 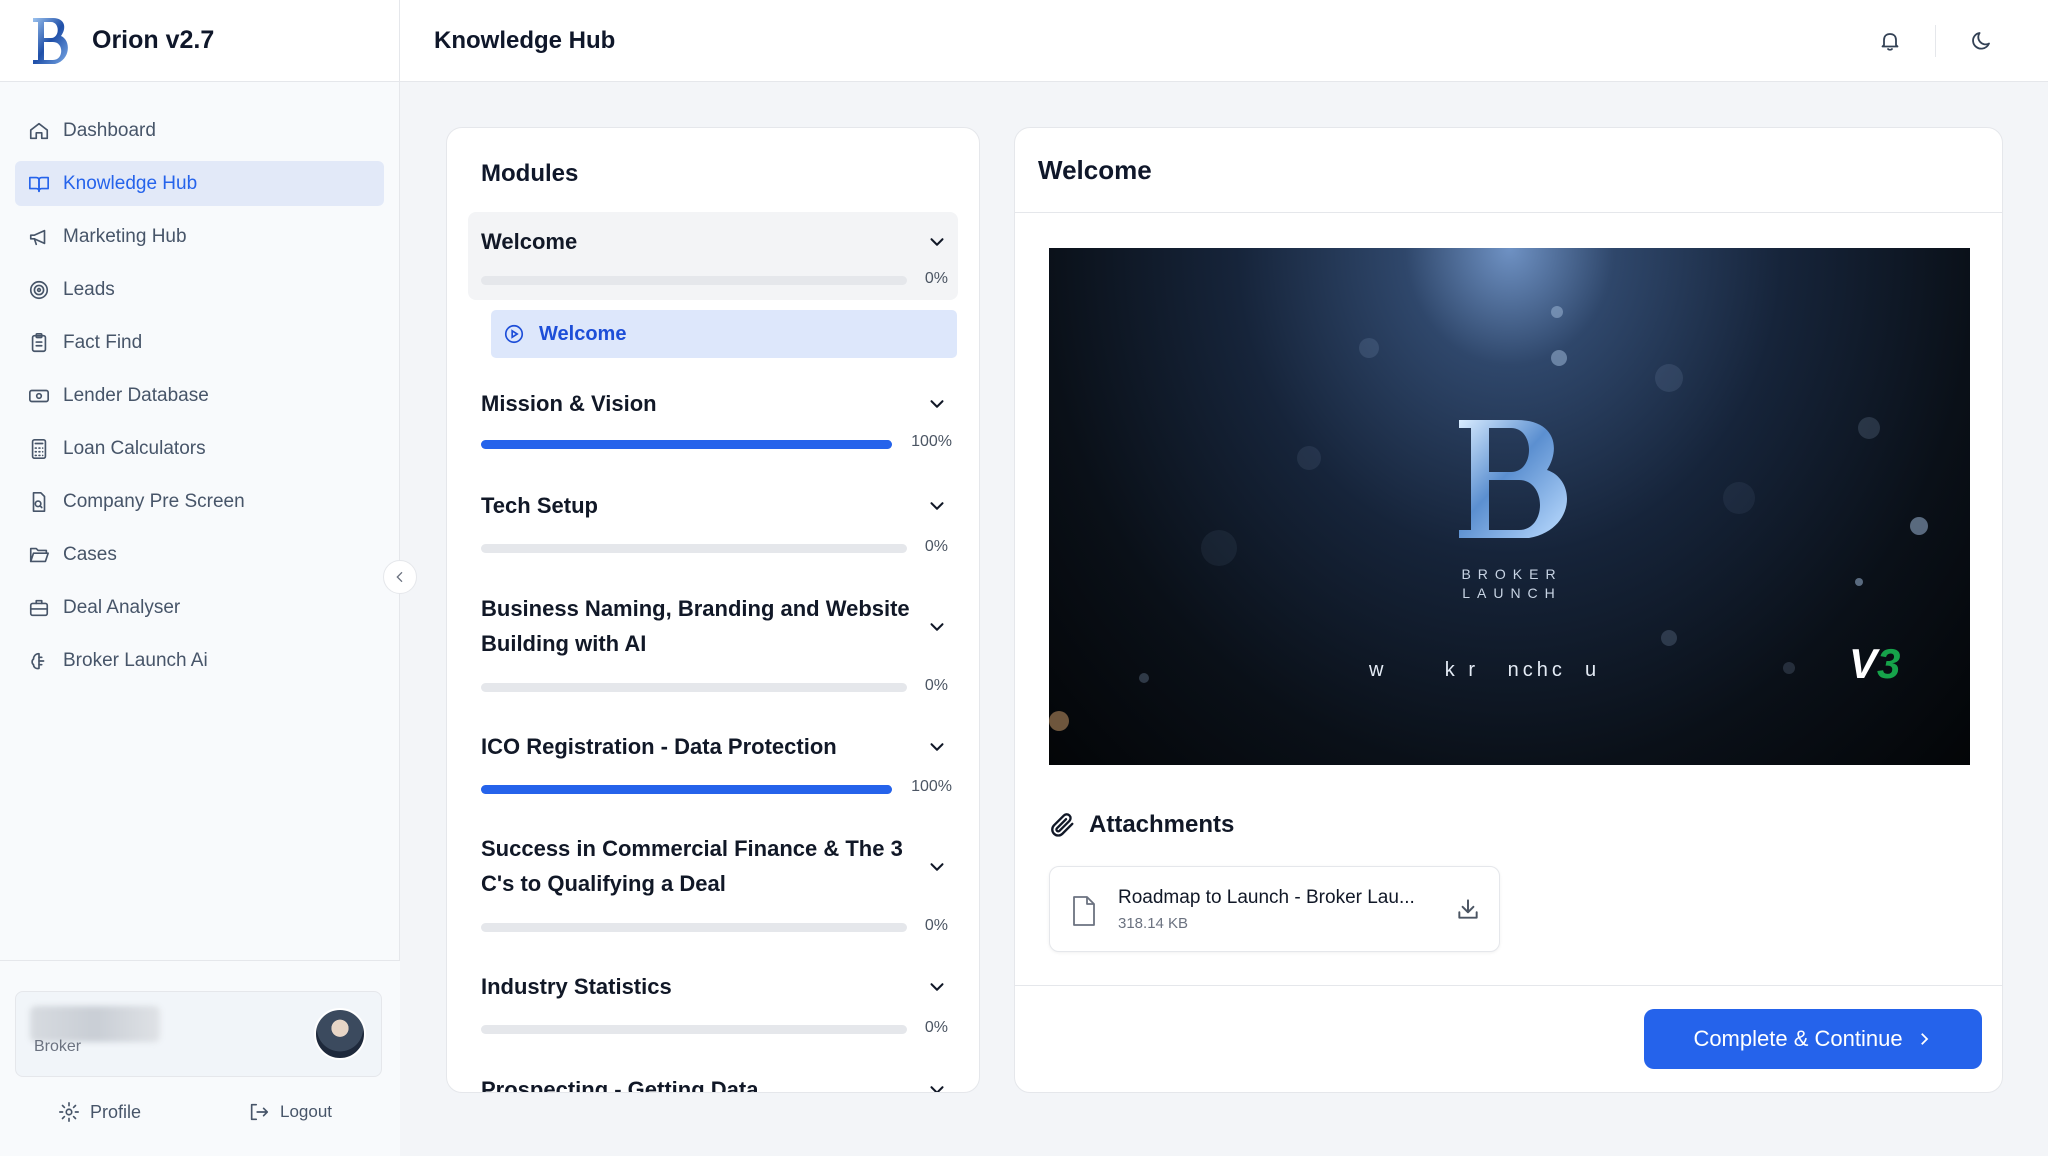 What do you see at coordinates (713, 769) in the screenshot?
I see `module-ico-registration: ICO Registration - Data Protection 100%` at bounding box center [713, 769].